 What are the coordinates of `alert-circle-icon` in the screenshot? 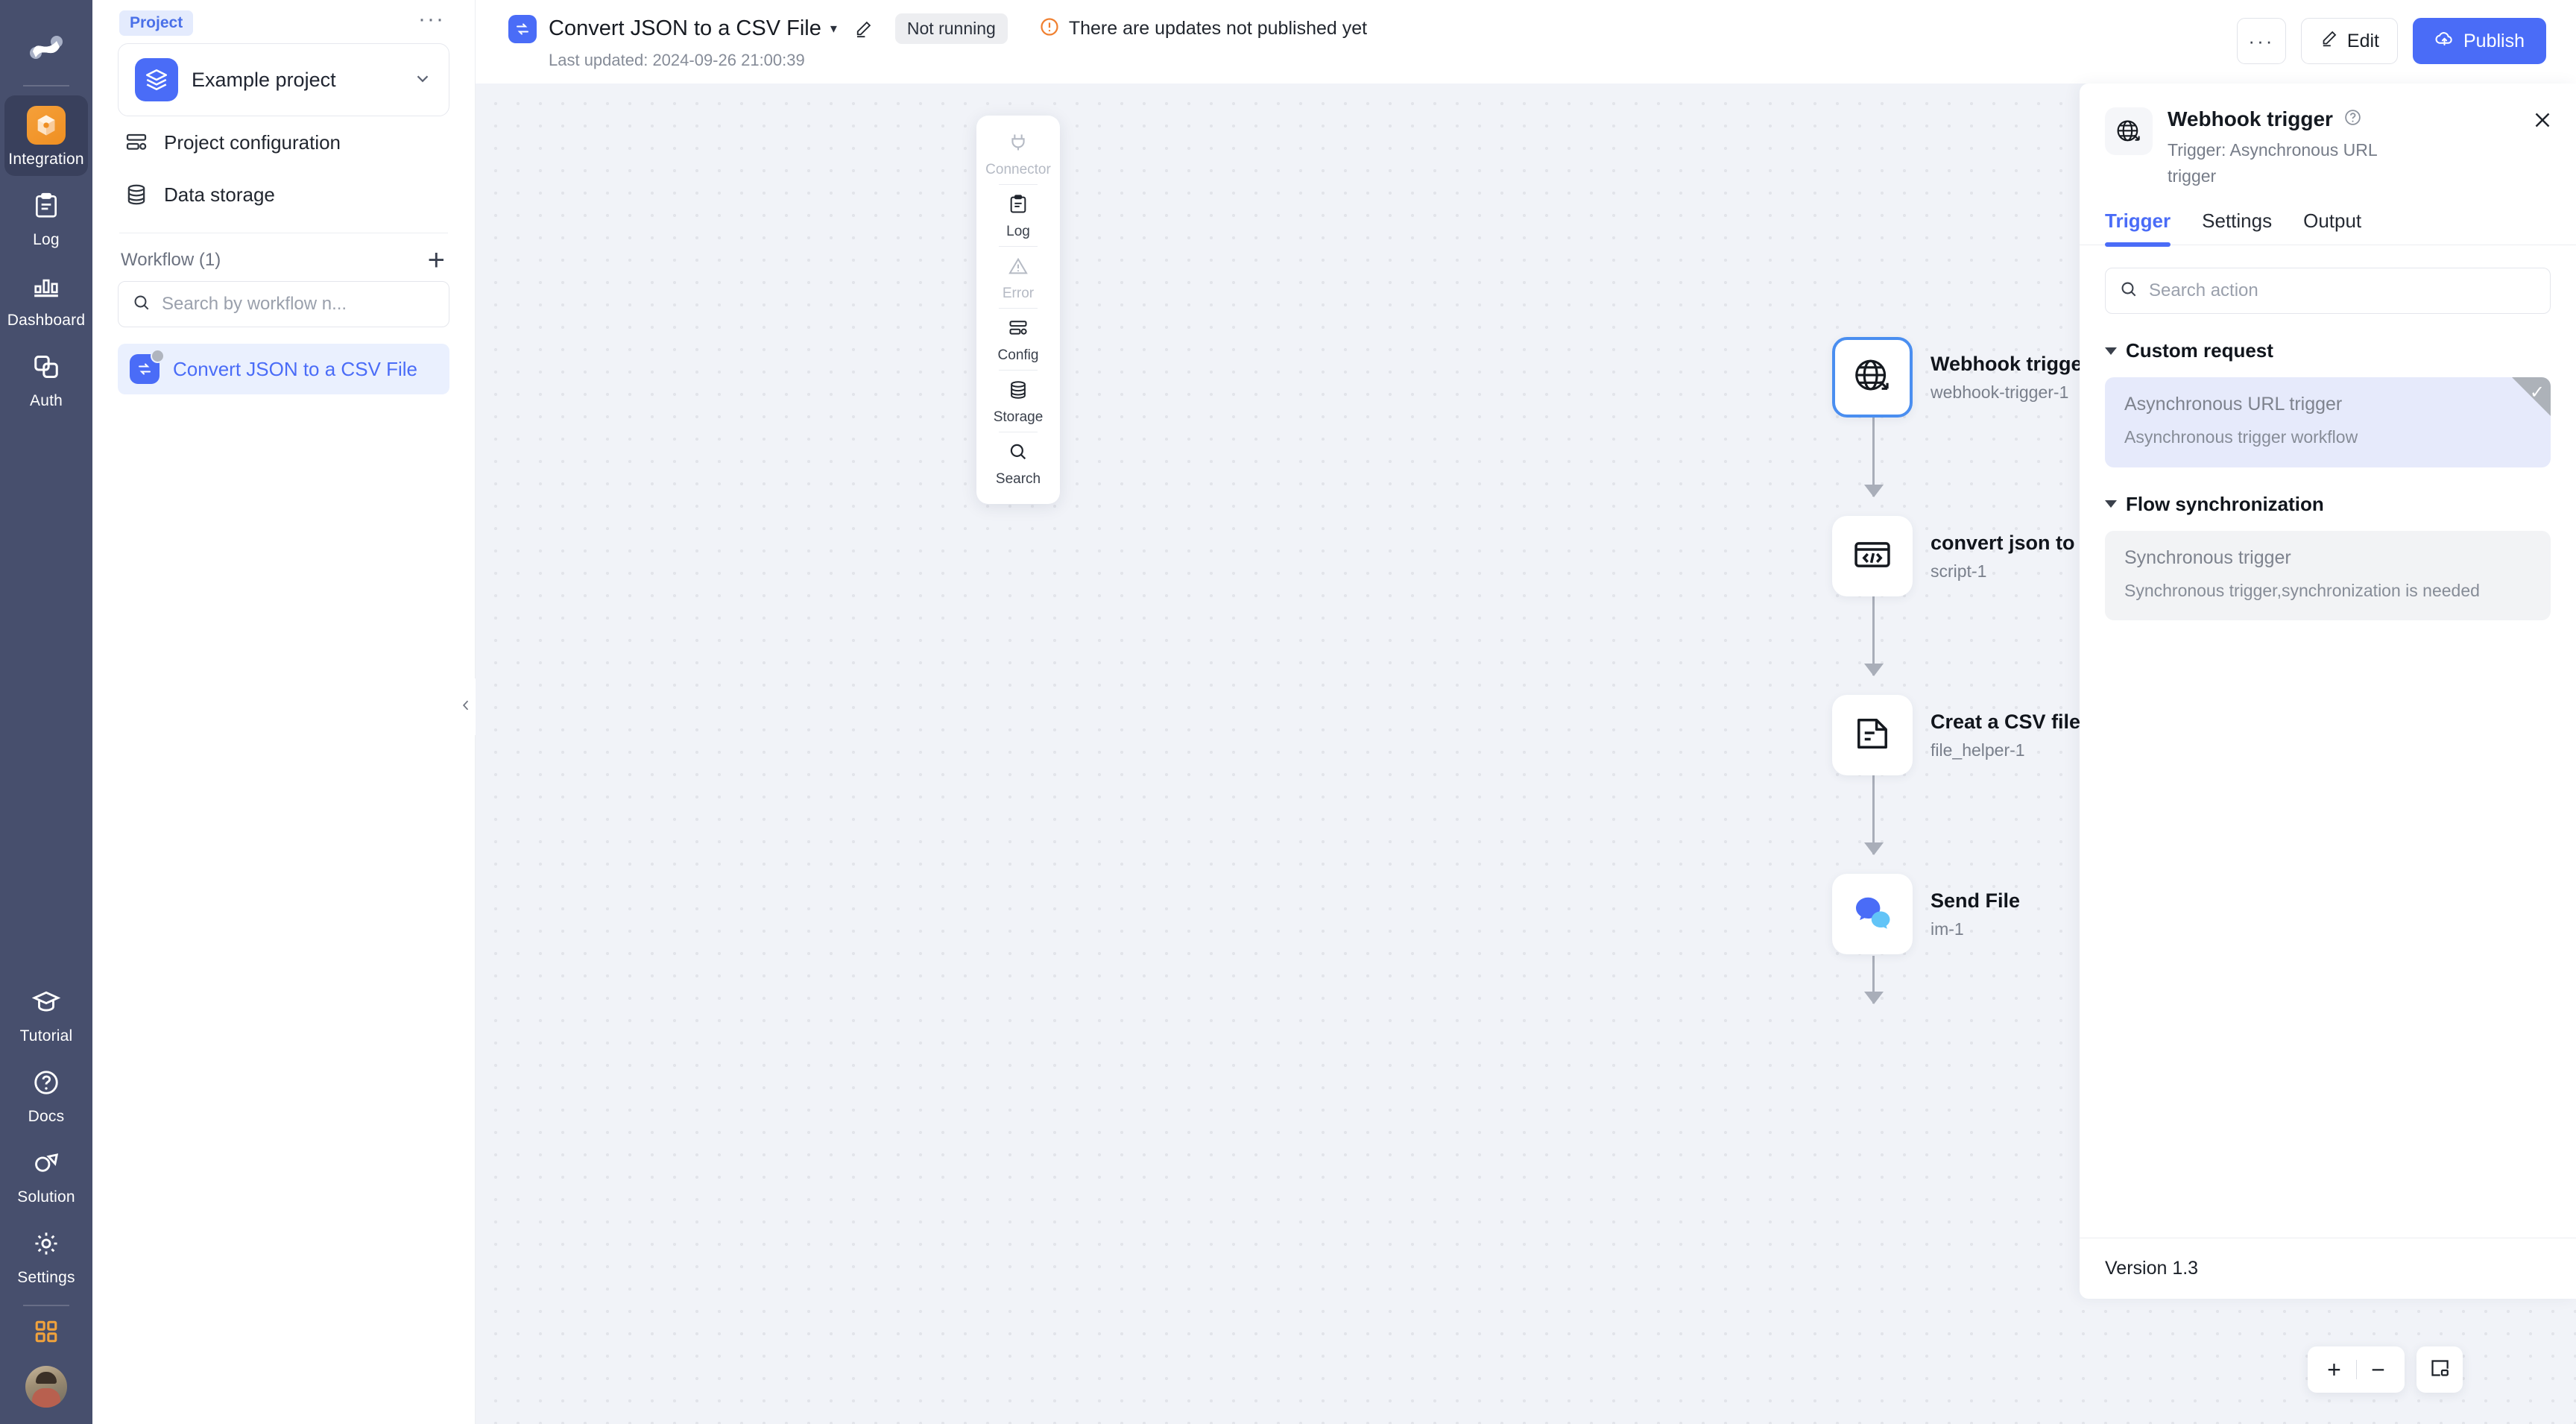 It's located at (1049, 28).